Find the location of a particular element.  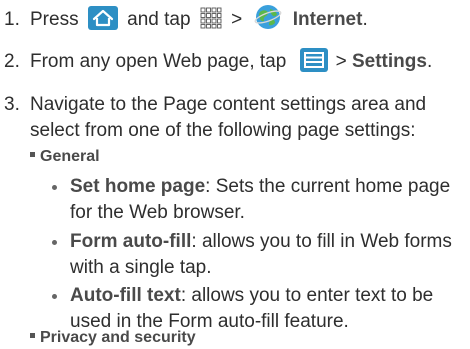

step-number: 2. is located at coordinates (12, 62).